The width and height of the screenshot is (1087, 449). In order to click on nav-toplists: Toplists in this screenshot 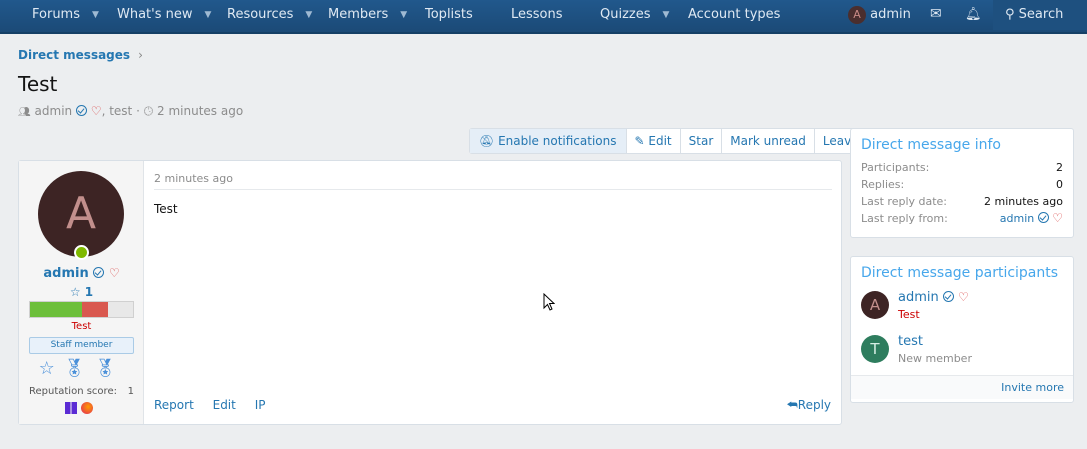, I will do `click(449, 15)`.